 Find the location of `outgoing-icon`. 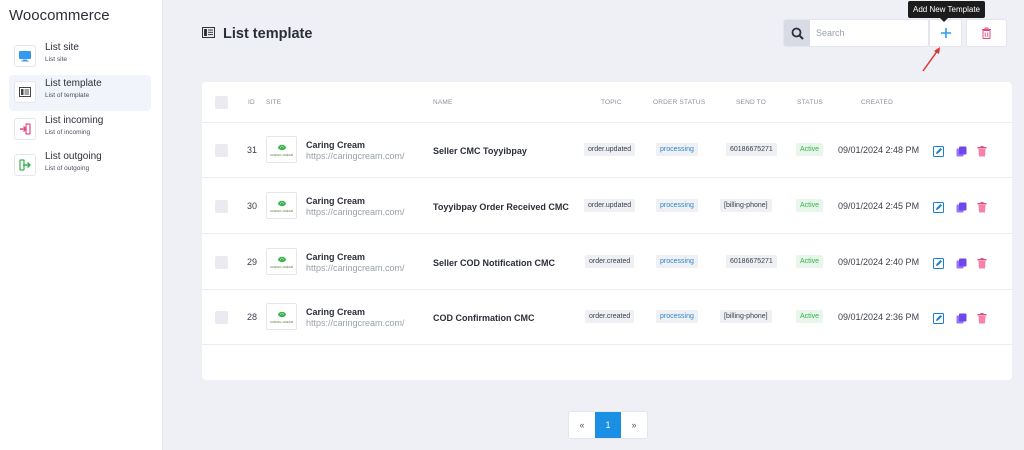

outgoing-icon is located at coordinates (25, 165).